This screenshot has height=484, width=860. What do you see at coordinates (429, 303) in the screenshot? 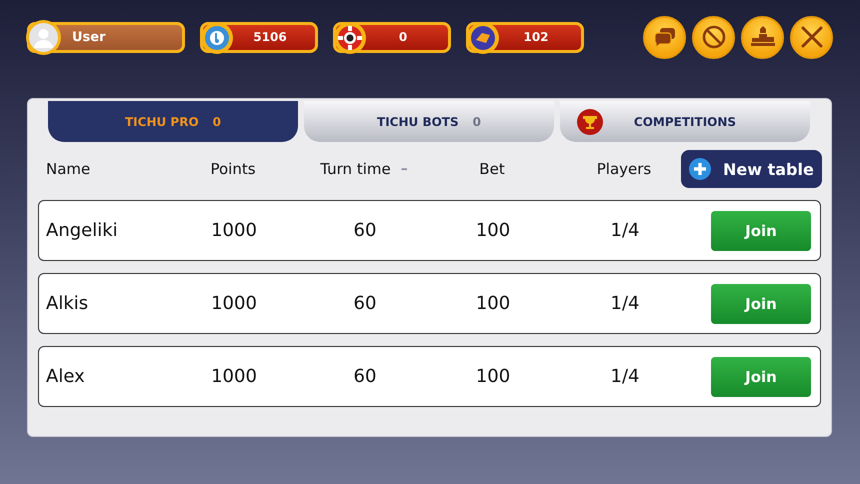
I see `table-row: Alkis 1000 60 100 1/4 Join` at bounding box center [429, 303].